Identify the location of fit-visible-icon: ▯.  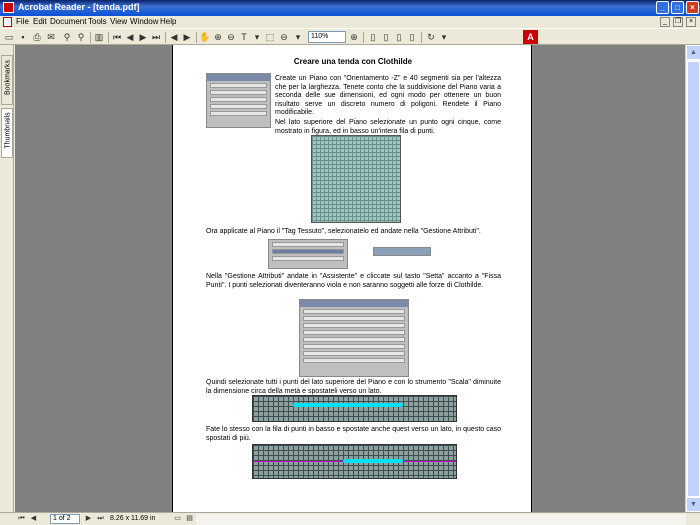
(412, 37).